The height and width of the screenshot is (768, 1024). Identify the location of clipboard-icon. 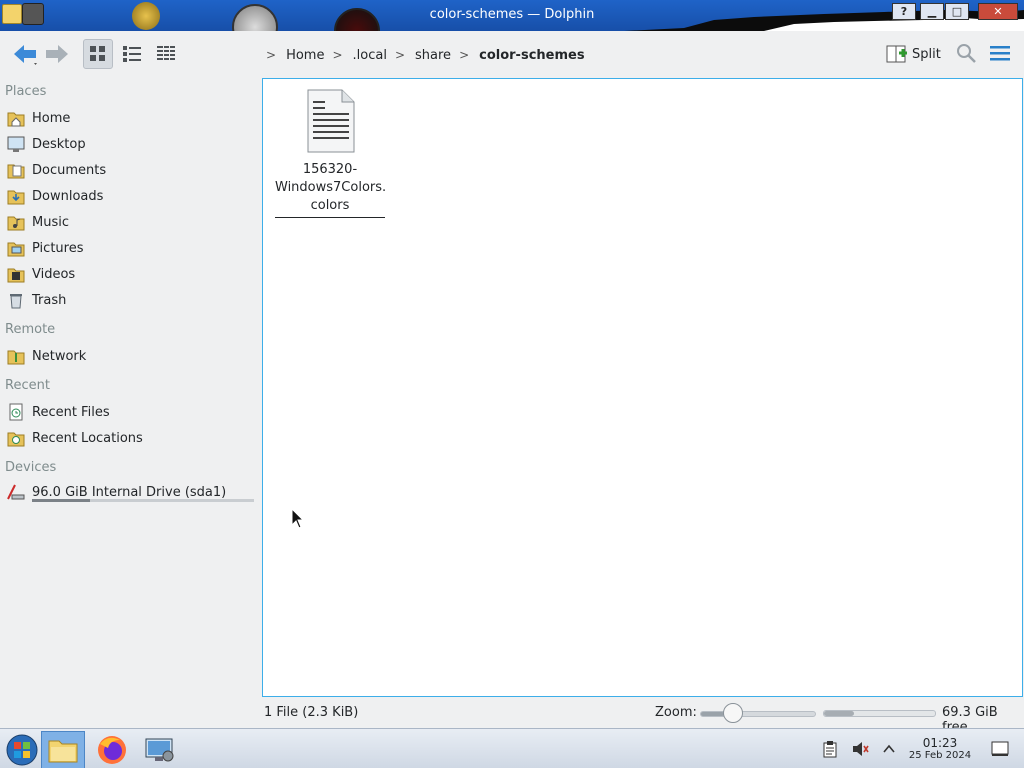
(830, 749).